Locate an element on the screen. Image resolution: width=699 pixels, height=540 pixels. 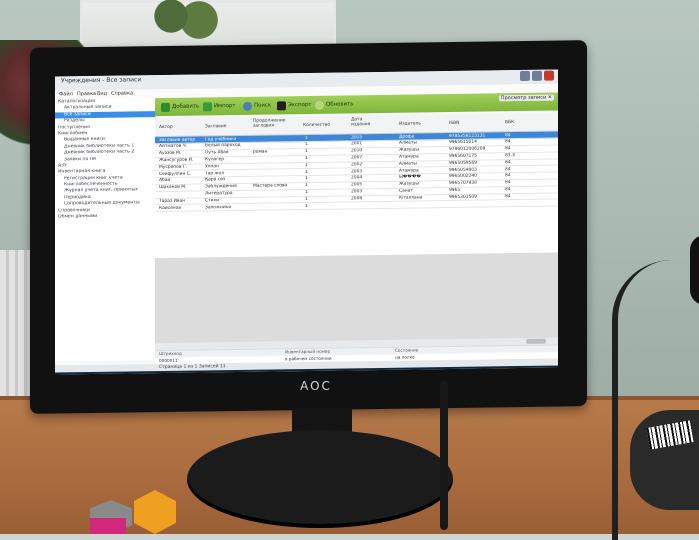
table-cell: Шаханов М. is located at coordinates (181, 188).